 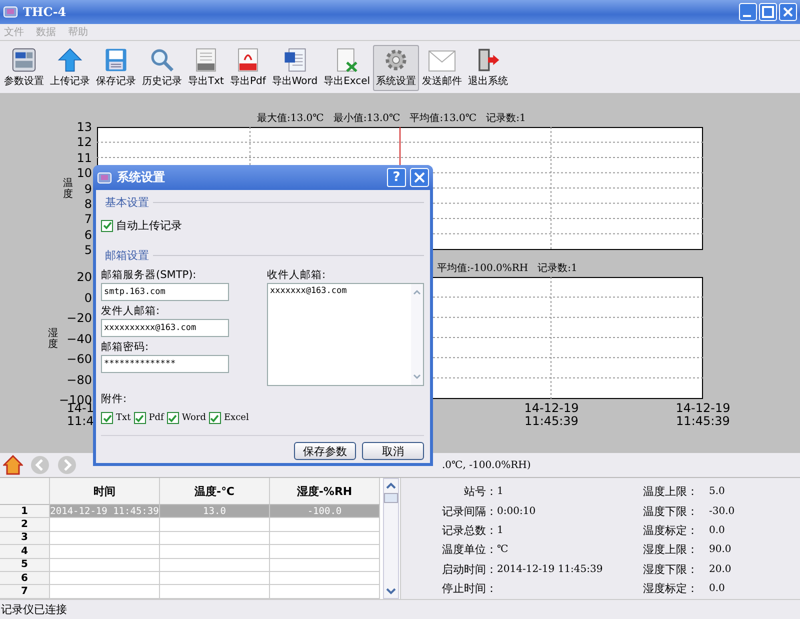 What do you see at coordinates (25, 565) in the screenshot?
I see `row-header: 5` at bounding box center [25, 565].